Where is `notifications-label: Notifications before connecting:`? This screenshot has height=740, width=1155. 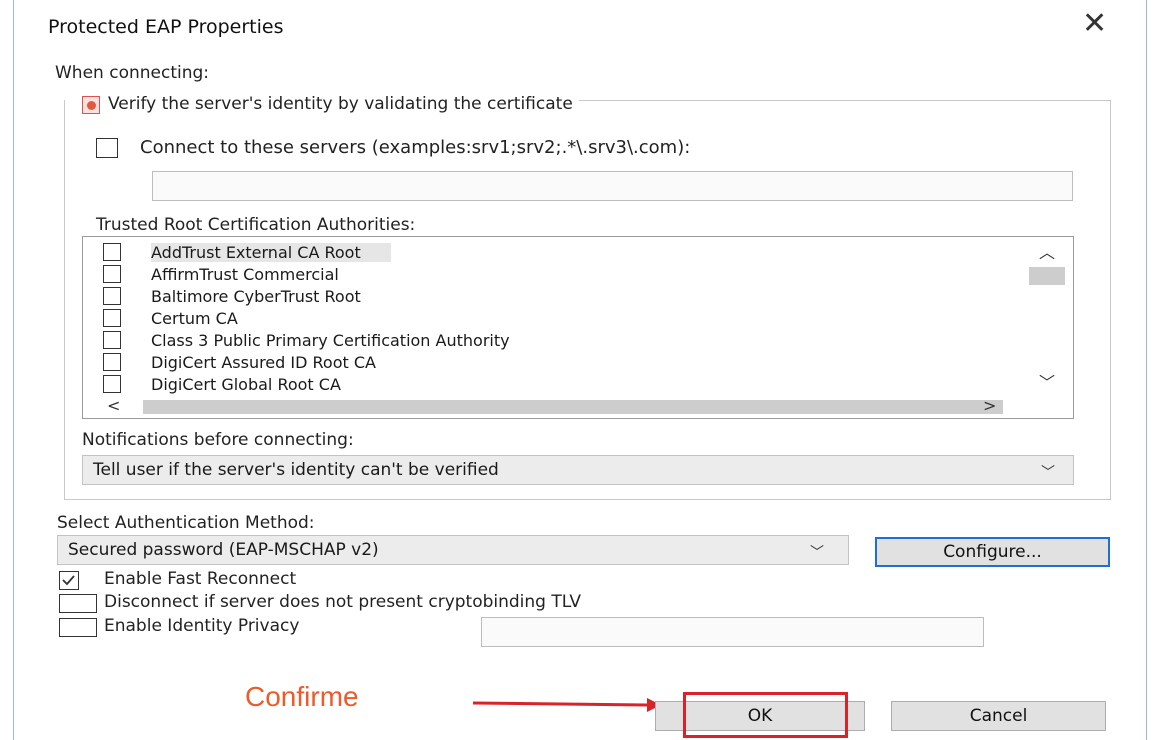
notifications-label: Notifications before connecting: is located at coordinates (218, 440).